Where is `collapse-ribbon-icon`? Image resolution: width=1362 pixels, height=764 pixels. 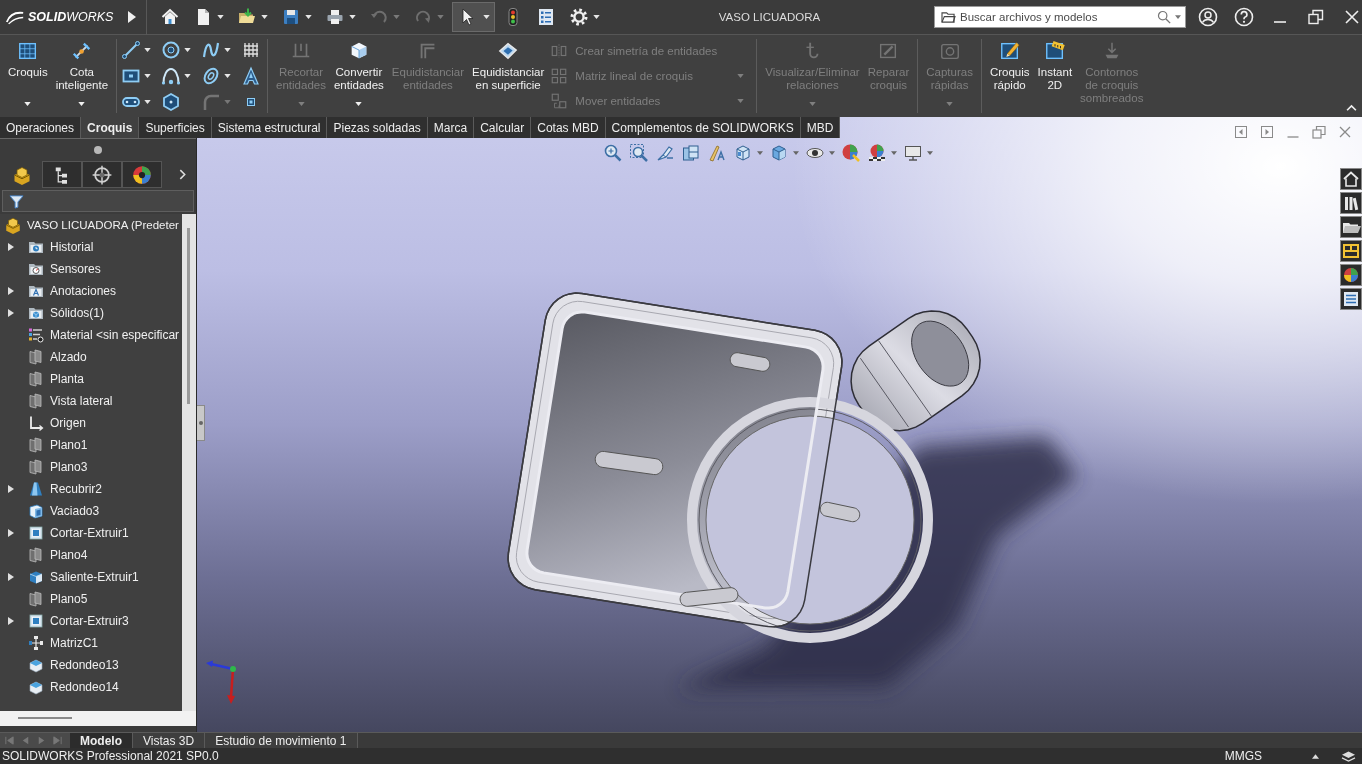
collapse-ribbon-icon is located at coordinates (1351, 107).